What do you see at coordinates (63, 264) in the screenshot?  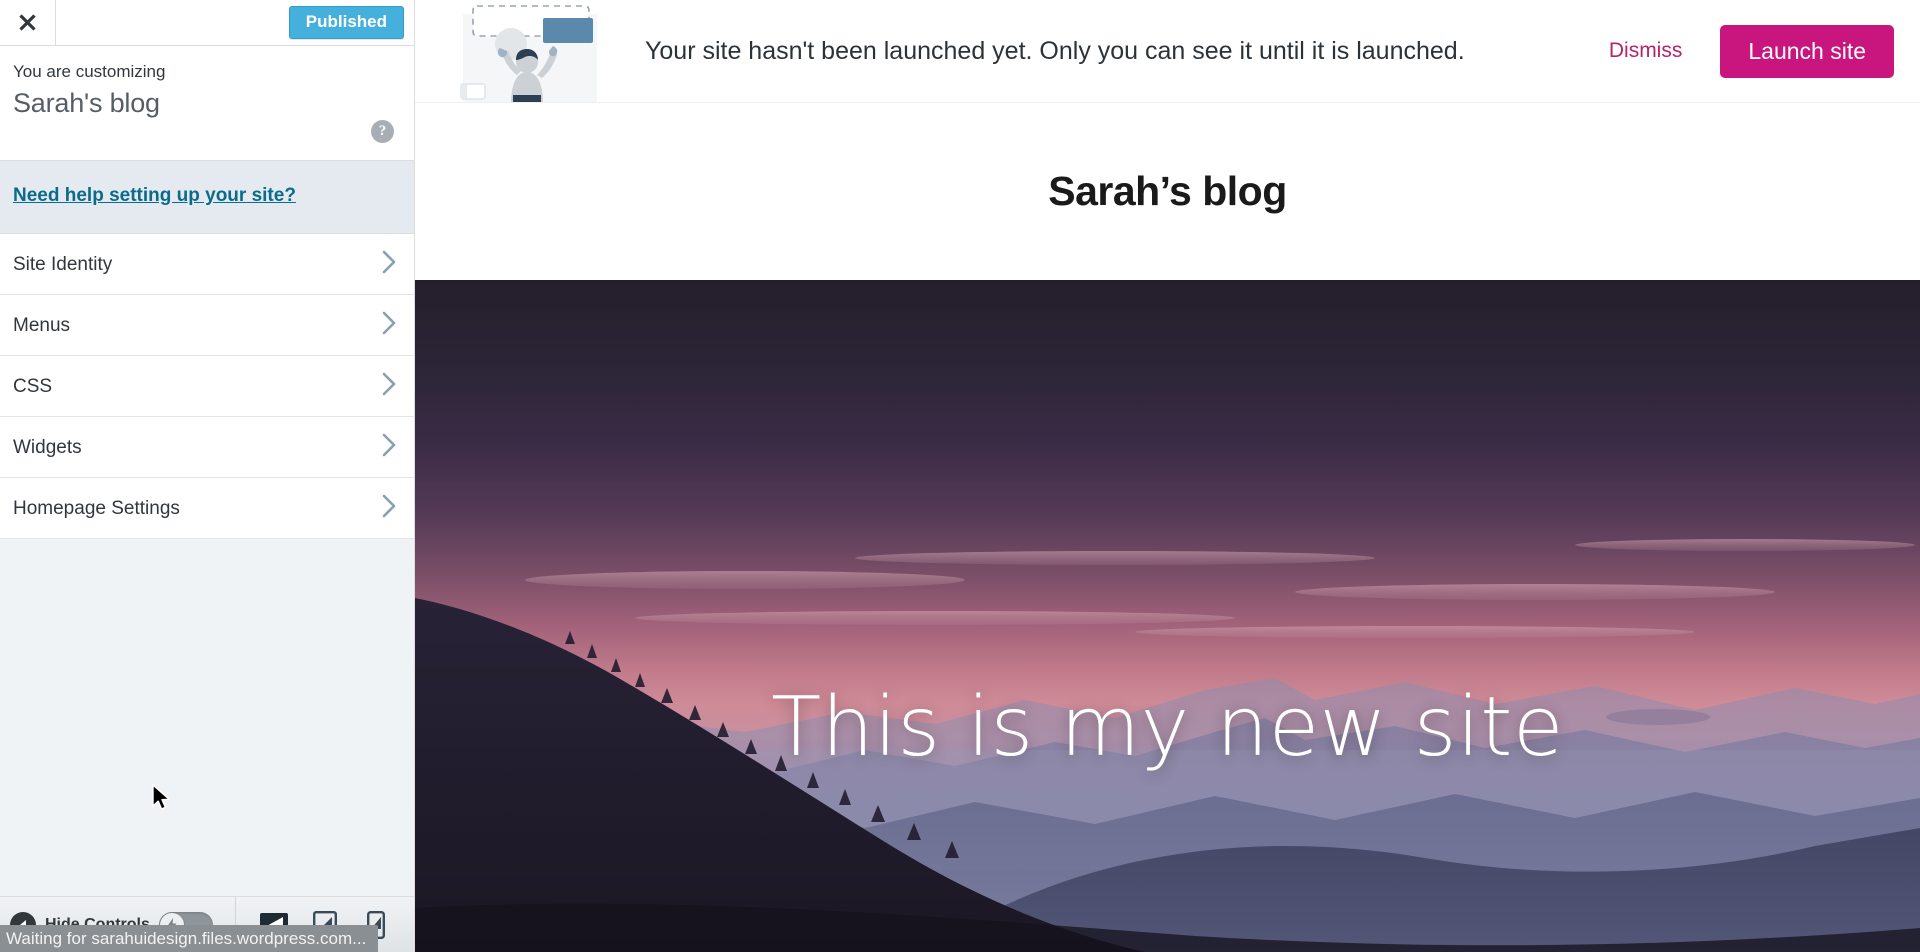 I see `section-label: Site Identity` at bounding box center [63, 264].